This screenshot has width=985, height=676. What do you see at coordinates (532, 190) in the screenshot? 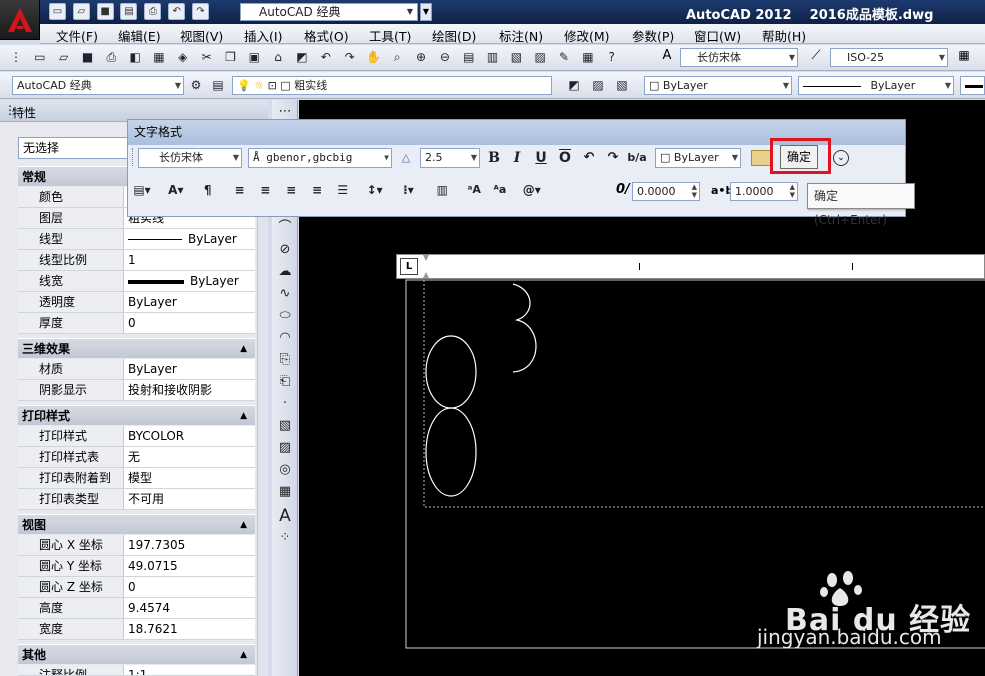
I see `symbol-icon: @▾` at bounding box center [532, 190].